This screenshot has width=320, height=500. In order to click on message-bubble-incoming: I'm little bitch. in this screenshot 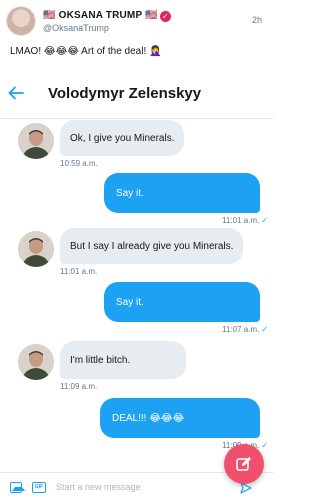, I will do `click(123, 360)`.